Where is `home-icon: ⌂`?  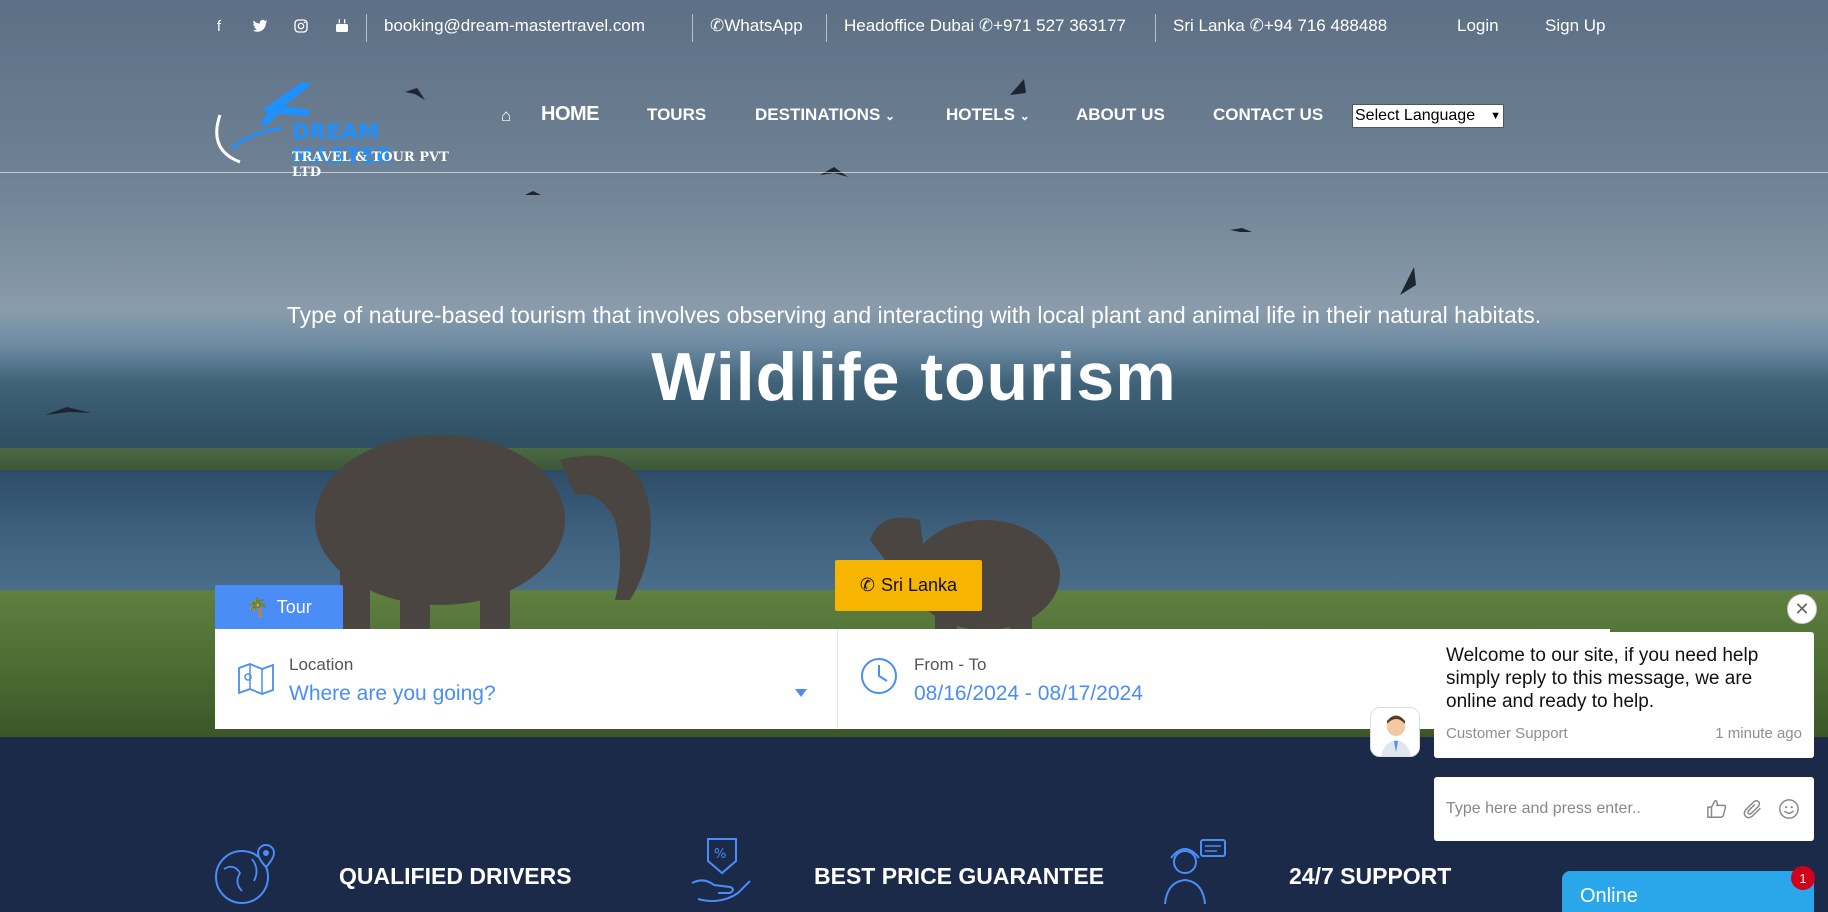 home-icon: ⌂ is located at coordinates (506, 116).